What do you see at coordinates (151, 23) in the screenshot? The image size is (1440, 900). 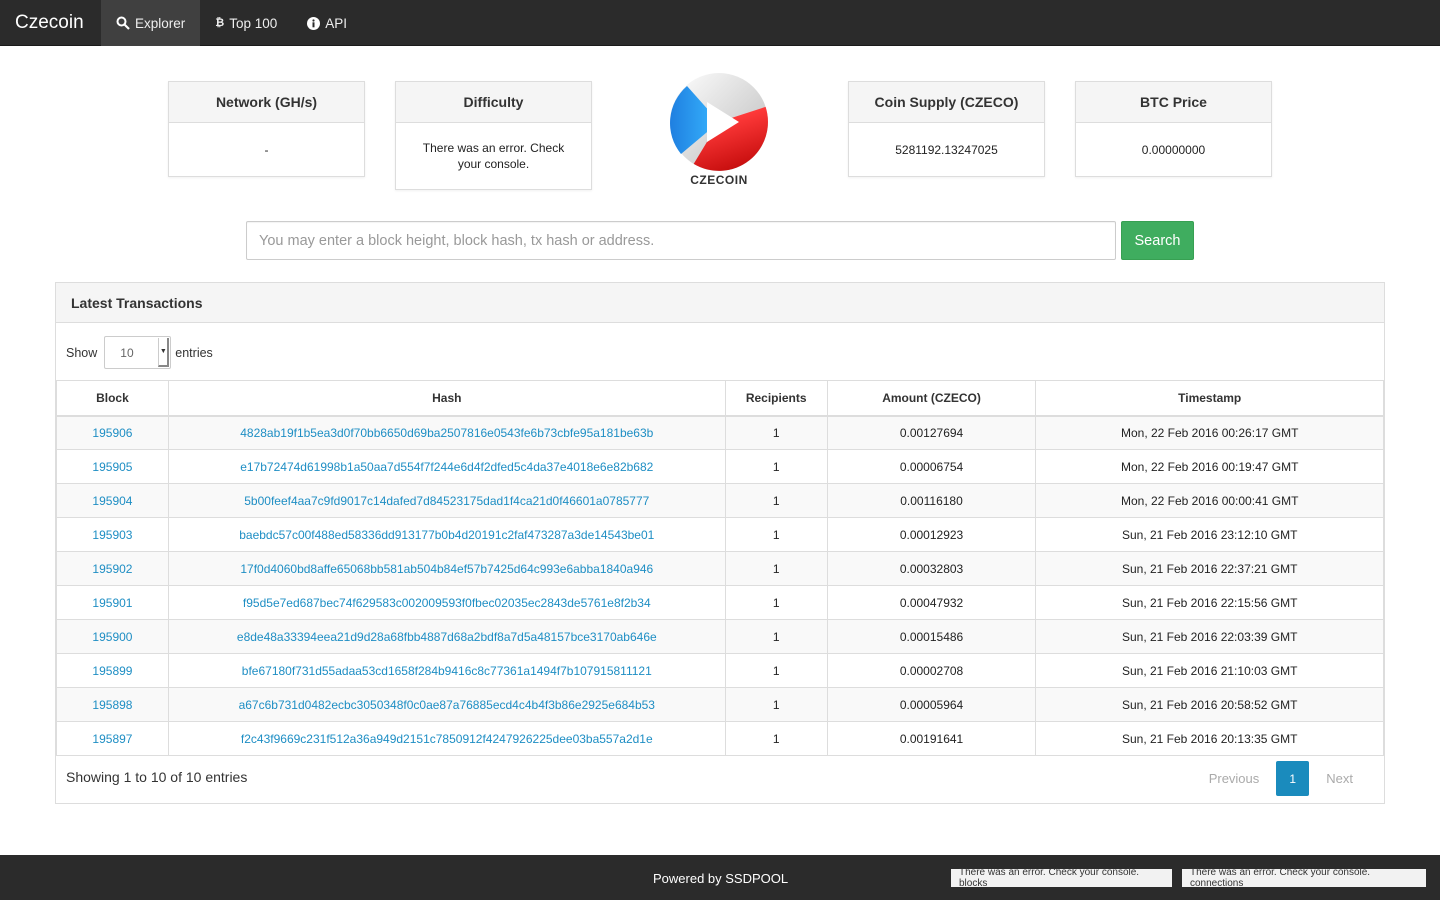 I see `nav-explorer: Explorer` at bounding box center [151, 23].